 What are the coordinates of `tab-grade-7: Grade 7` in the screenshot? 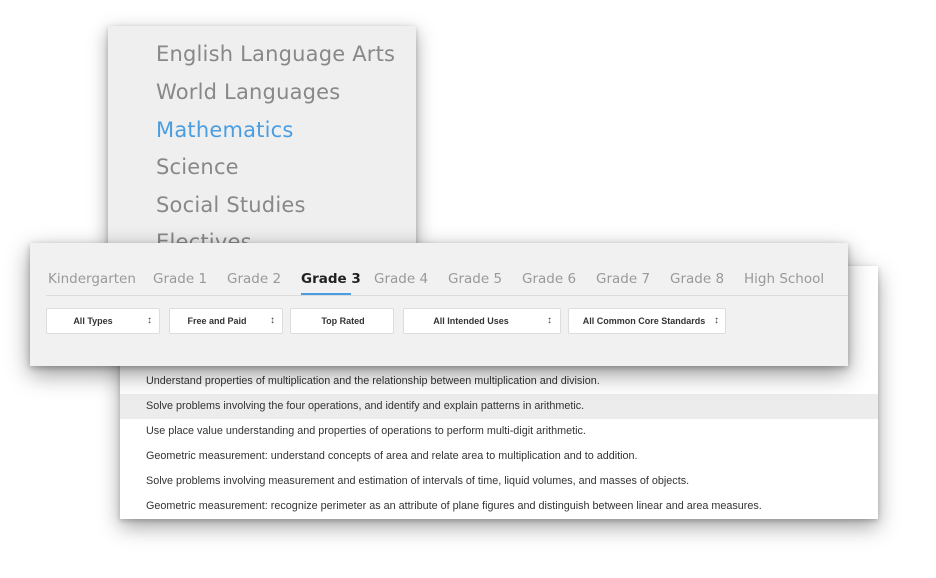 It's located at (623, 279).